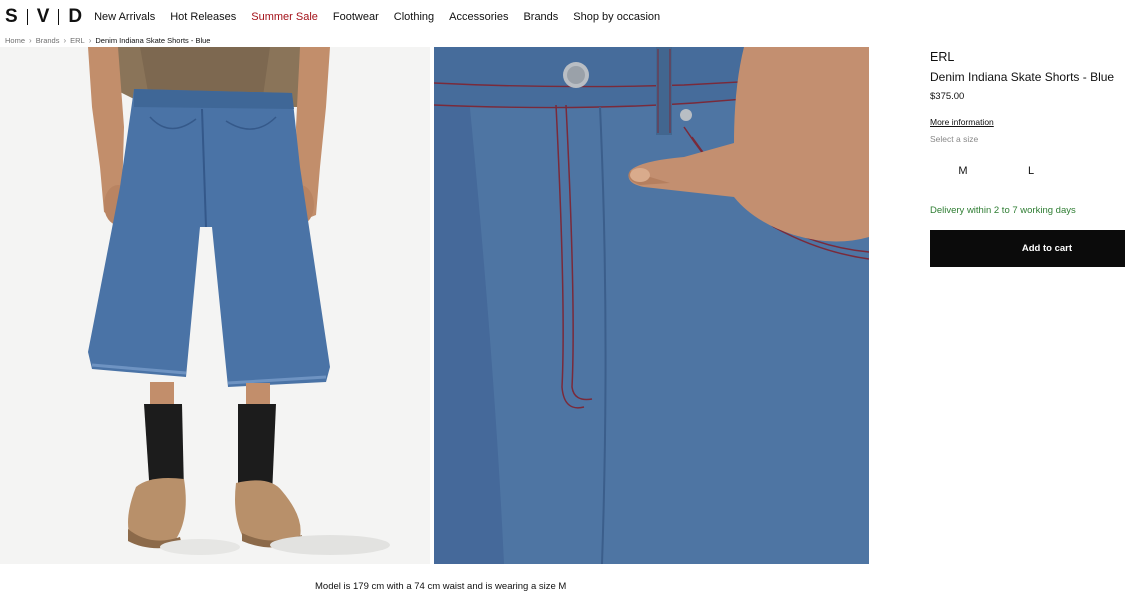  I want to click on nav-shop-by-occasion: Shop by occasion, so click(616, 17).